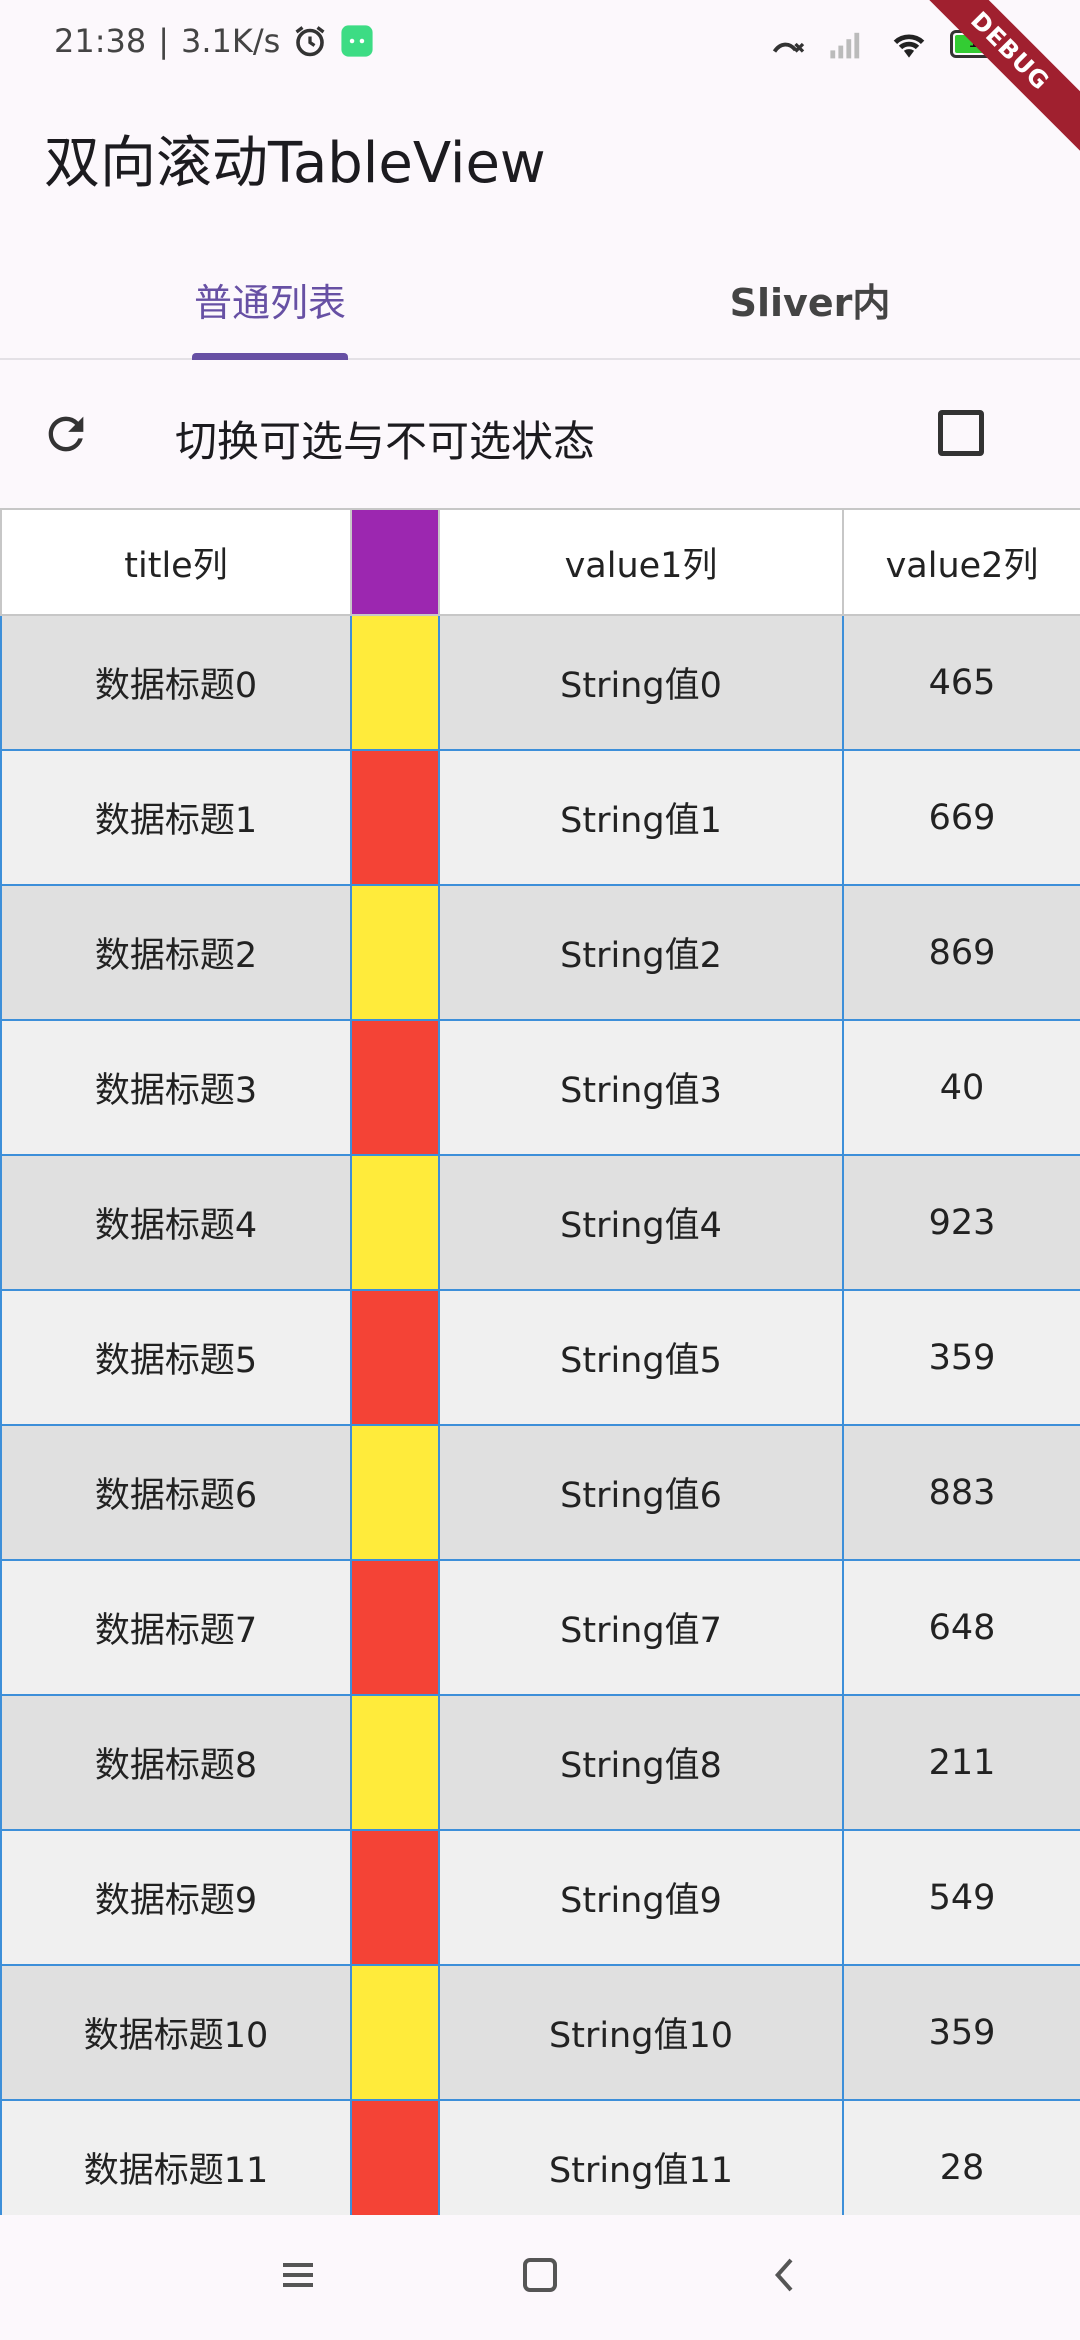  Describe the element at coordinates (961, 1628) in the screenshot. I see `cell-value2: 648` at that location.